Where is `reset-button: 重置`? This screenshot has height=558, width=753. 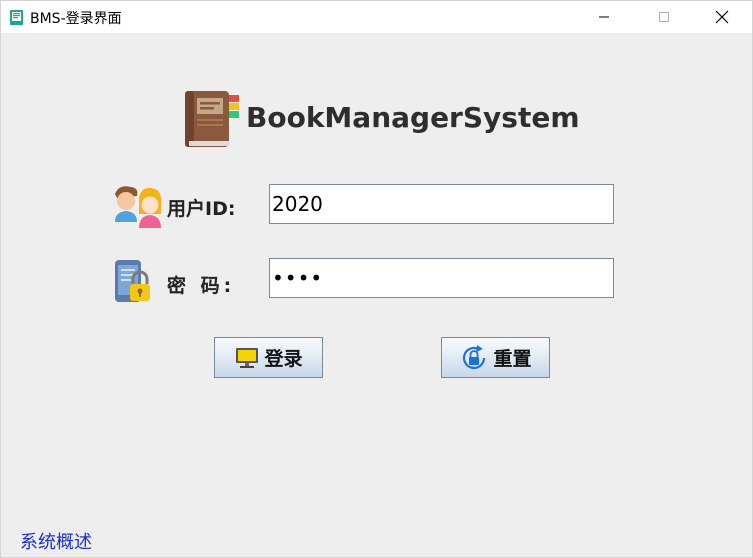
reset-button: 重置 is located at coordinates (495, 357).